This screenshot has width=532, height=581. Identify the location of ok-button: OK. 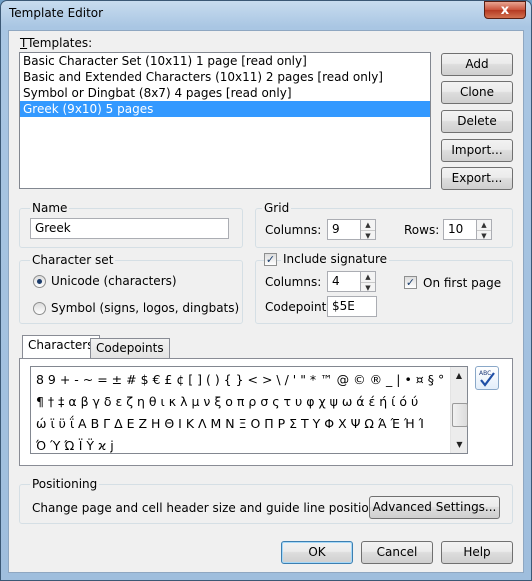
(317, 552).